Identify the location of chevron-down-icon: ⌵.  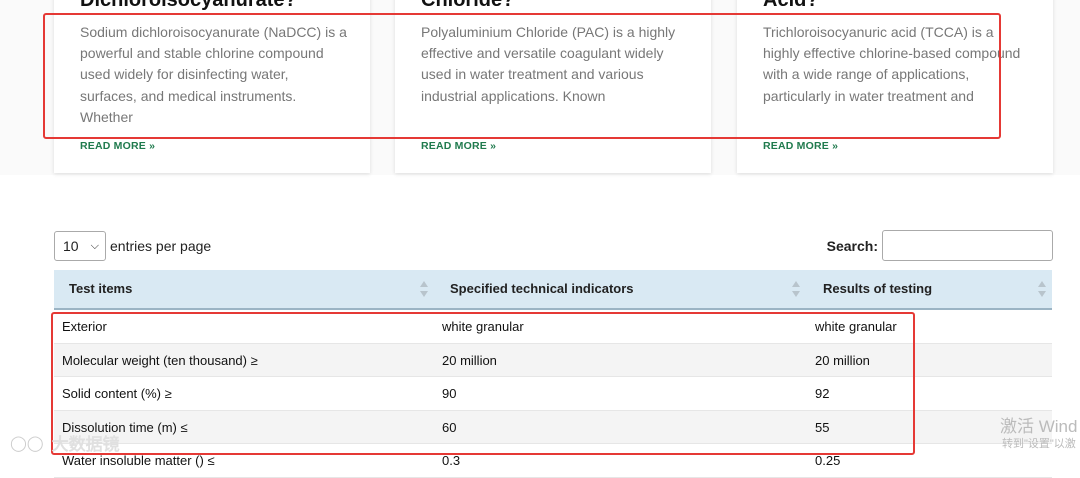
(94, 246).